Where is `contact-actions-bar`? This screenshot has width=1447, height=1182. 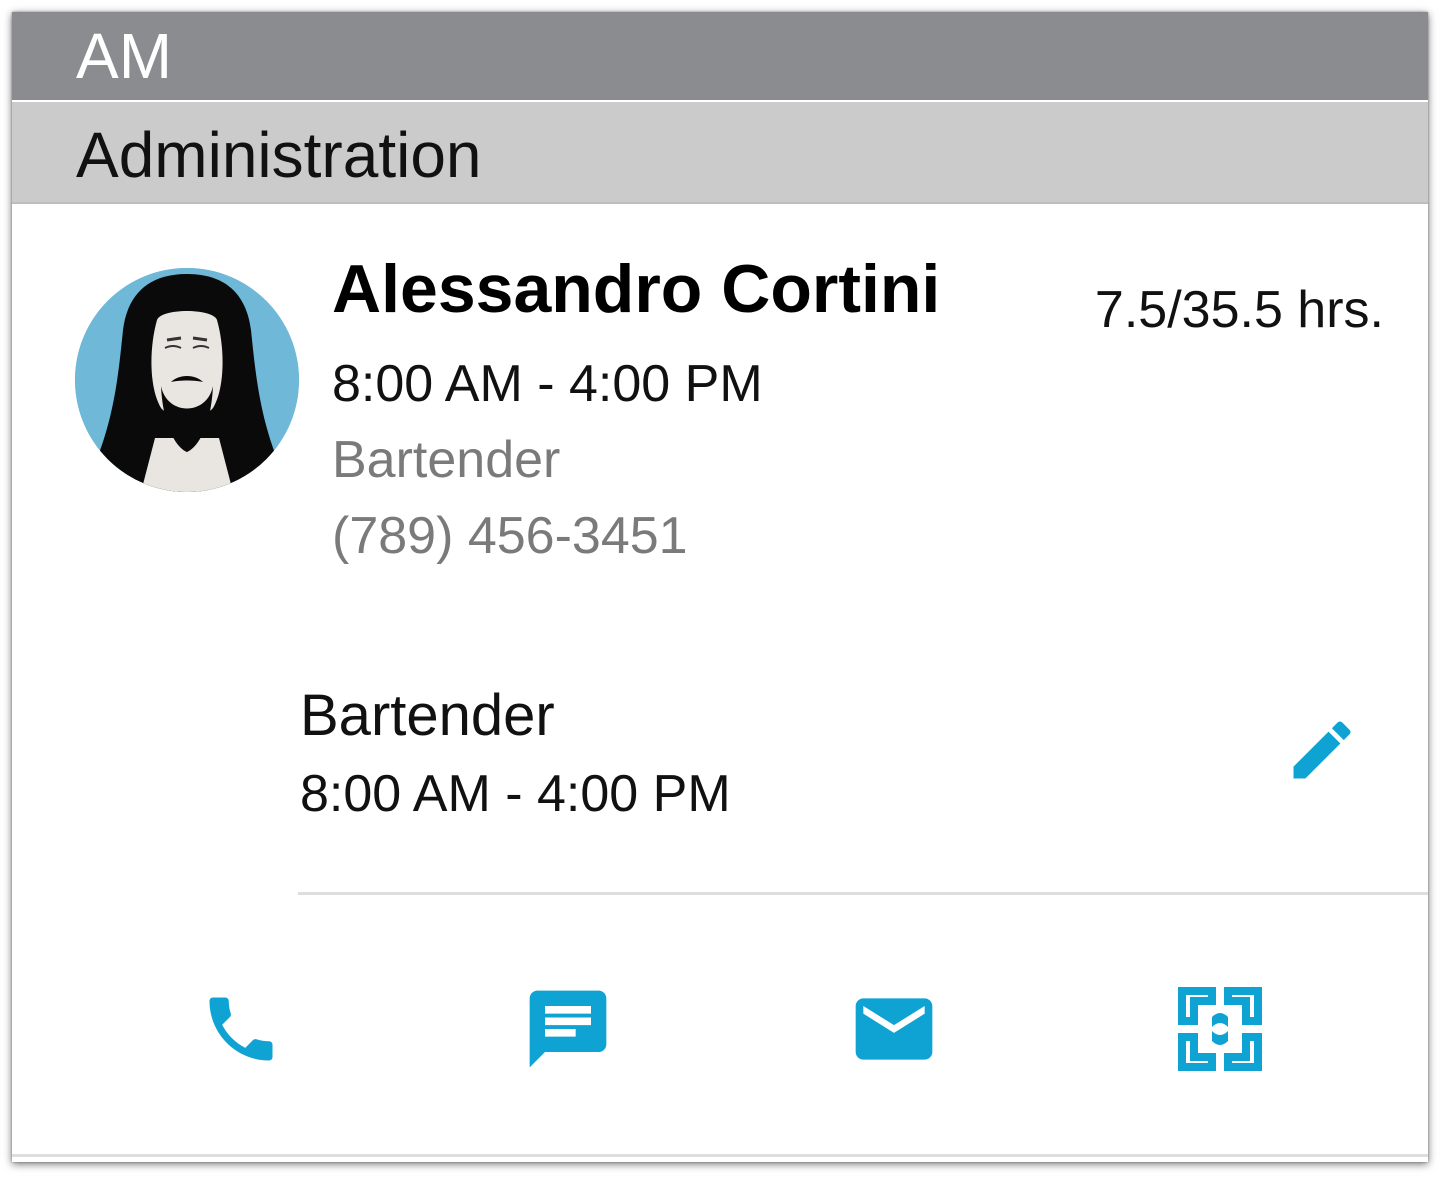 contact-actions-bar is located at coordinates (720, 1029).